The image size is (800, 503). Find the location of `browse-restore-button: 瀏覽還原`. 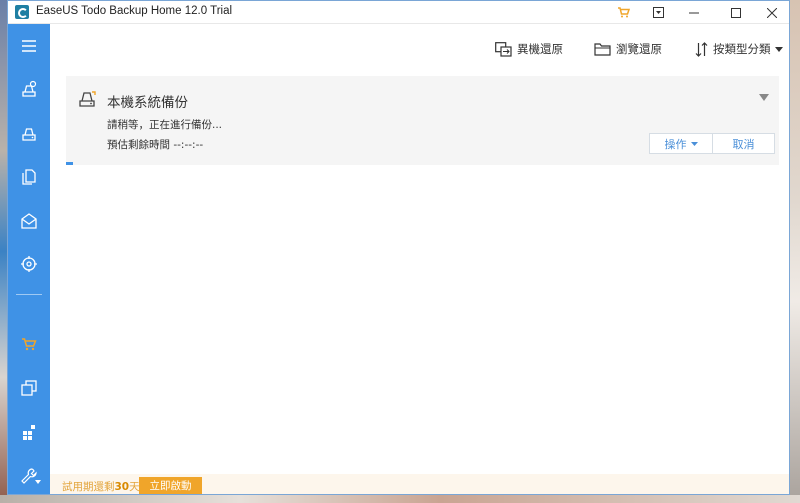

browse-restore-button: 瀏覽還原 is located at coordinates (628, 49).